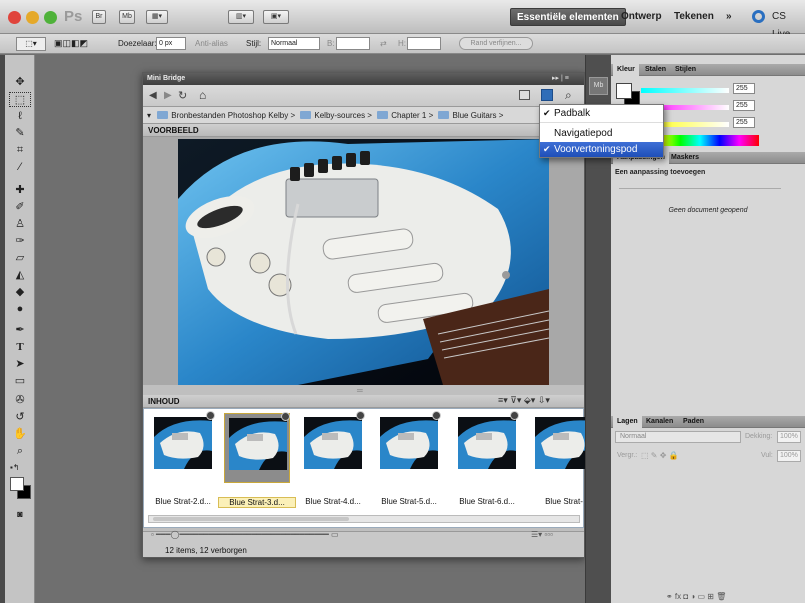 This screenshot has width=805, height=603. I want to click on arrange-documents-icon: ▥▾, so click(241, 17).